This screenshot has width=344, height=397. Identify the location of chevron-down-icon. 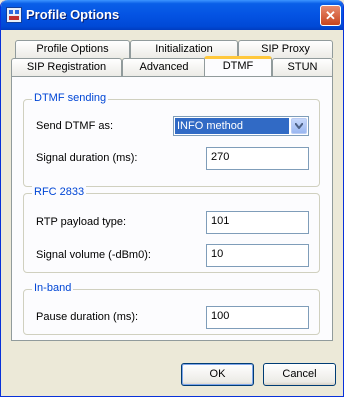
(299, 126).